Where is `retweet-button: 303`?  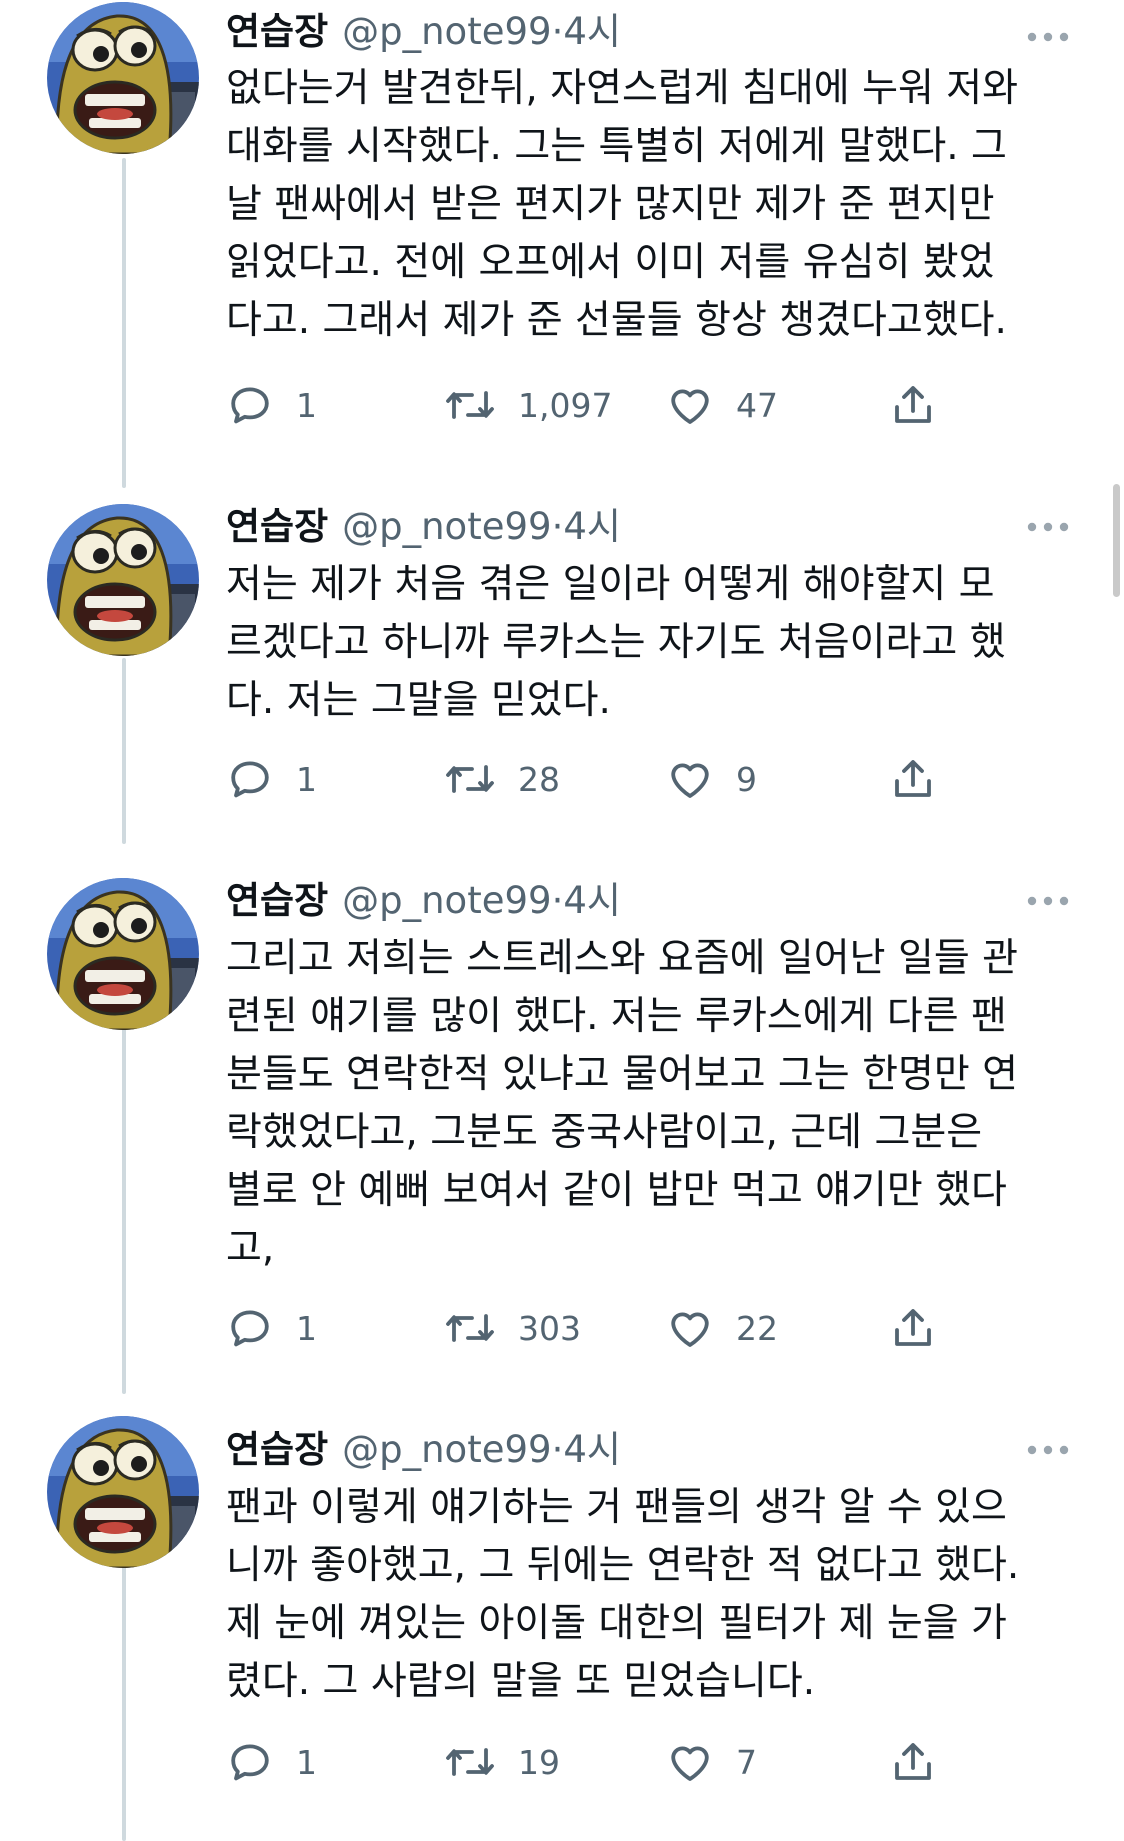 retweet-button: 303 is located at coordinates (512, 1328).